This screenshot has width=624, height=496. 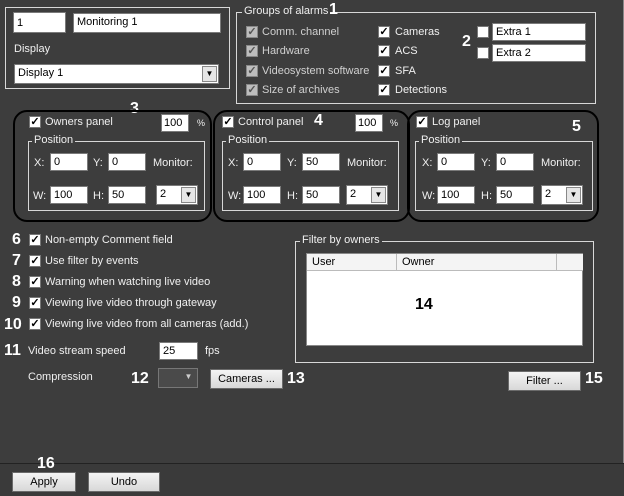 What do you see at coordinates (35, 282) in the screenshot?
I see `checkbox-warning-live-video: ✓` at bounding box center [35, 282].